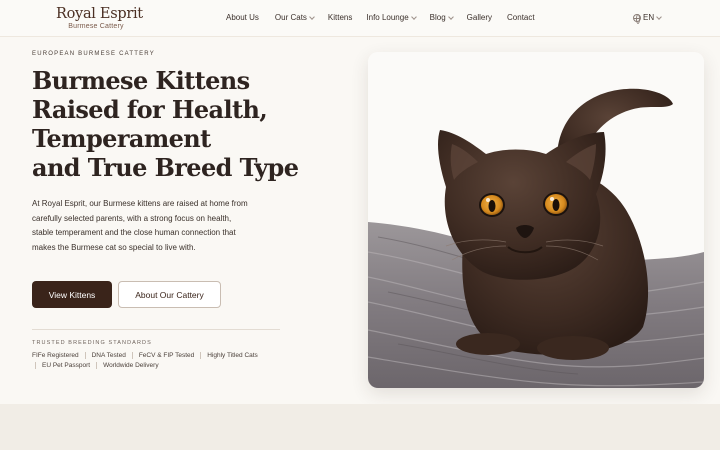  Describe the element at coordinates (141, 80) in the screenshot. I see `headline-line: Burmese Kittens` at that location.